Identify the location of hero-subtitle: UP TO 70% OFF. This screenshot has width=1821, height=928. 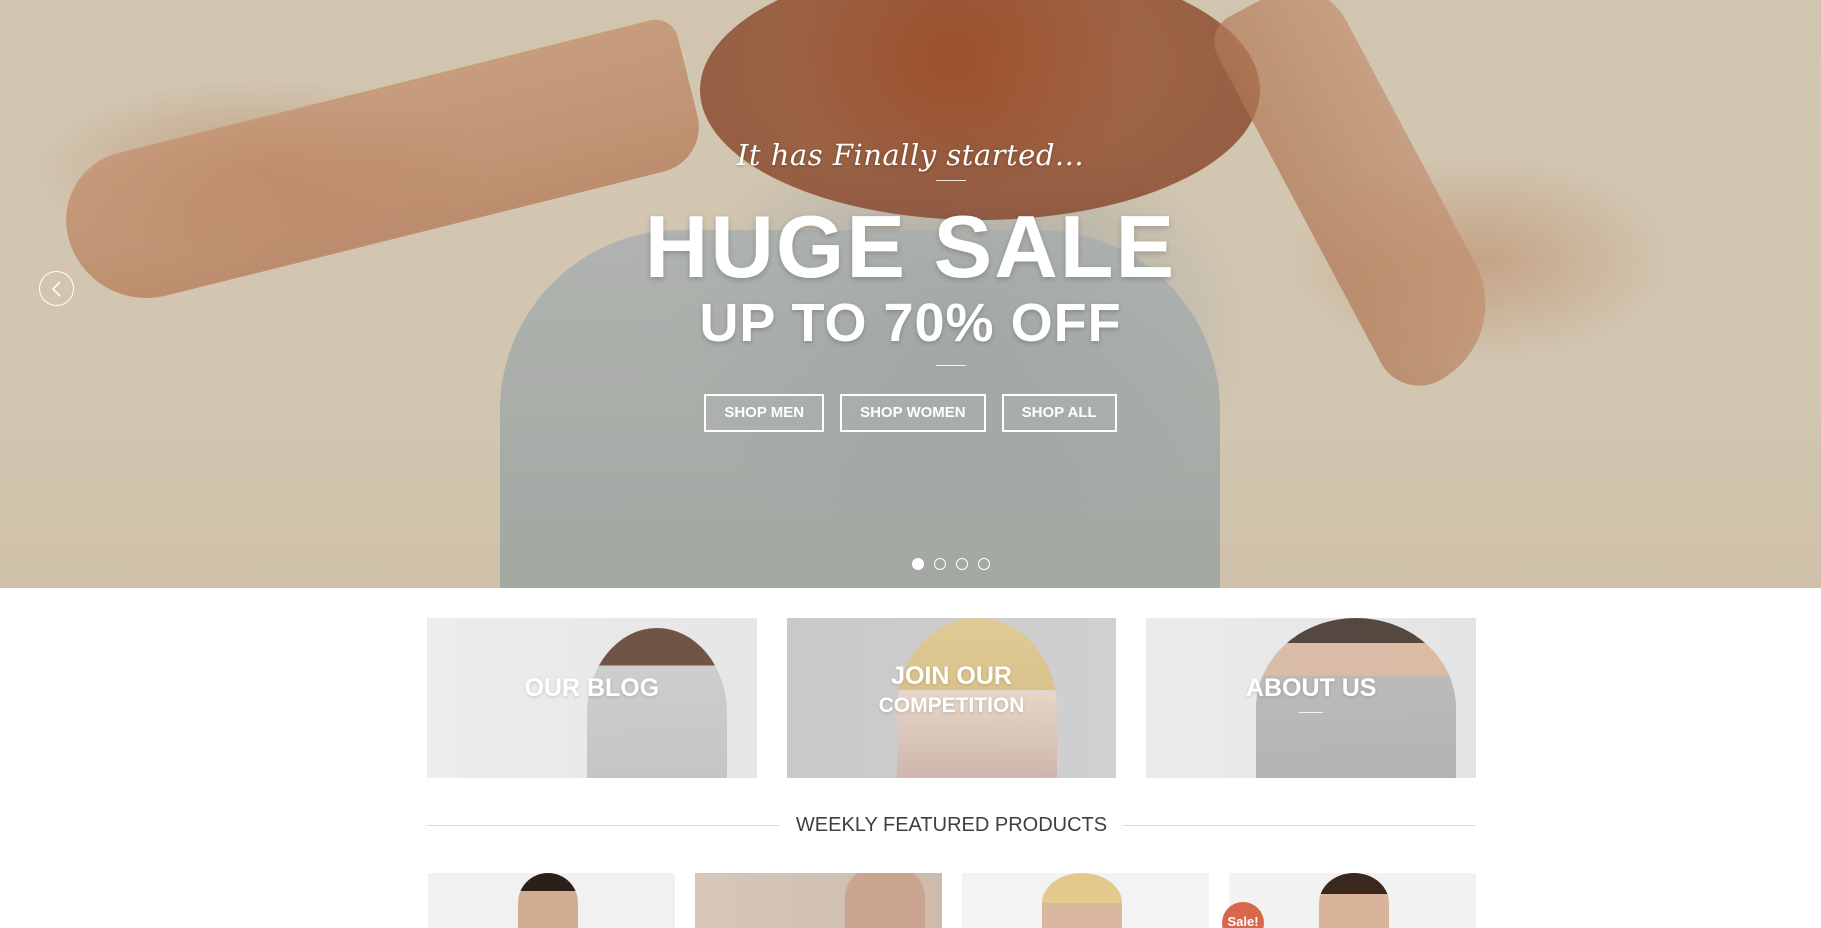
(910, 323).